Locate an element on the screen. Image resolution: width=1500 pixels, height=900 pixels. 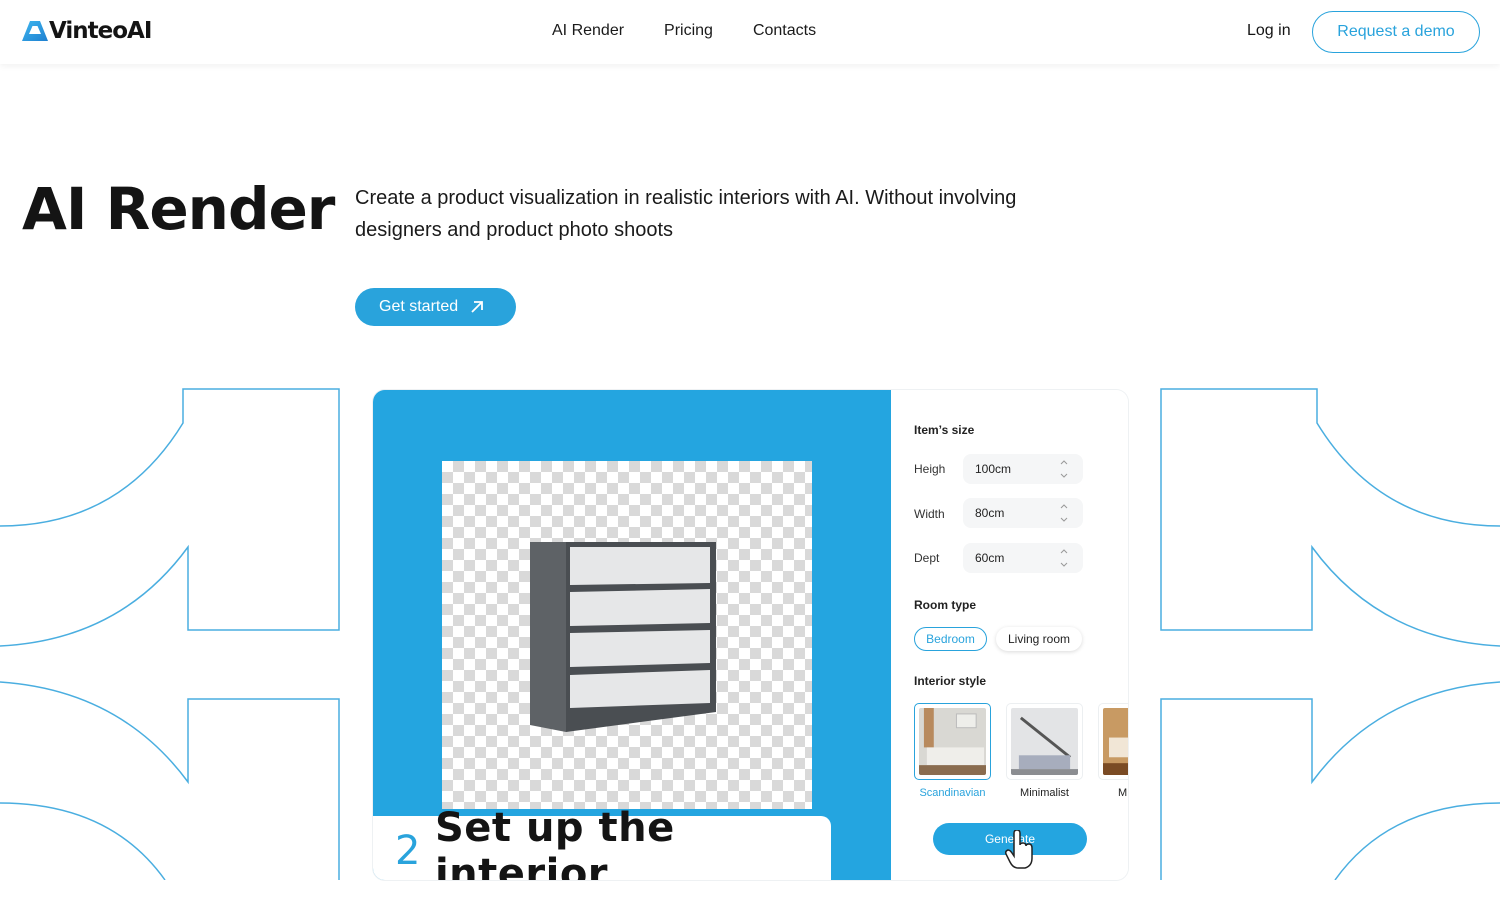
hand-cursor-icon is located at coordinates (1019, 849).